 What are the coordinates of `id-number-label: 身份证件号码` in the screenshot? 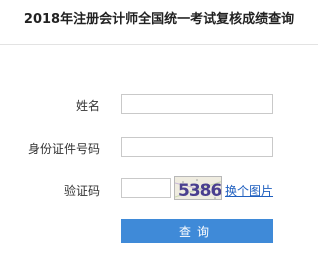 It's located at (63, 149).